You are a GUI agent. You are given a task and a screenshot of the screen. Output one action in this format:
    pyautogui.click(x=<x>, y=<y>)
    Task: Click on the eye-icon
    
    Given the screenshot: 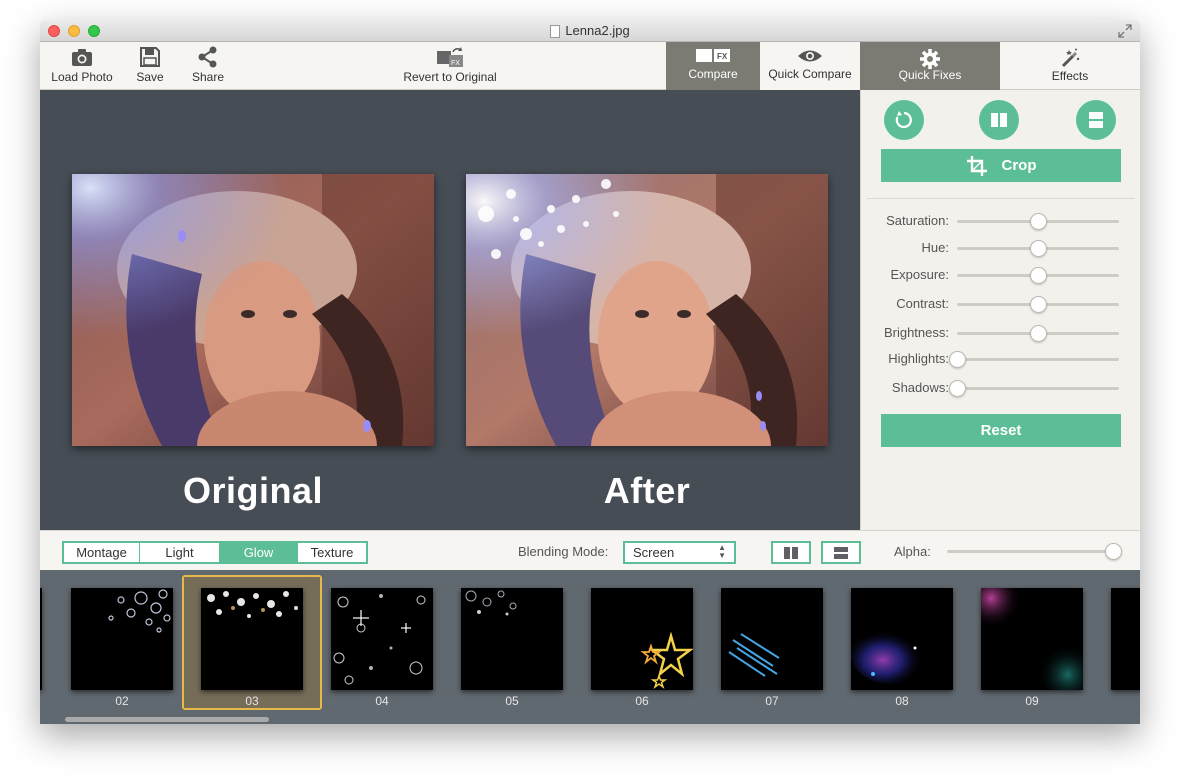 What is the action you would take?
    pyautogui.click(x=810, y=56)
    